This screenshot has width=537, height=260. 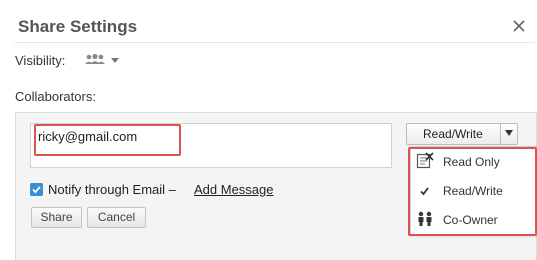 What do you see at coordinates (78, 26) in the screenshot?
I see `dialog-title: Share Settings` at bounding box center [78, 26].